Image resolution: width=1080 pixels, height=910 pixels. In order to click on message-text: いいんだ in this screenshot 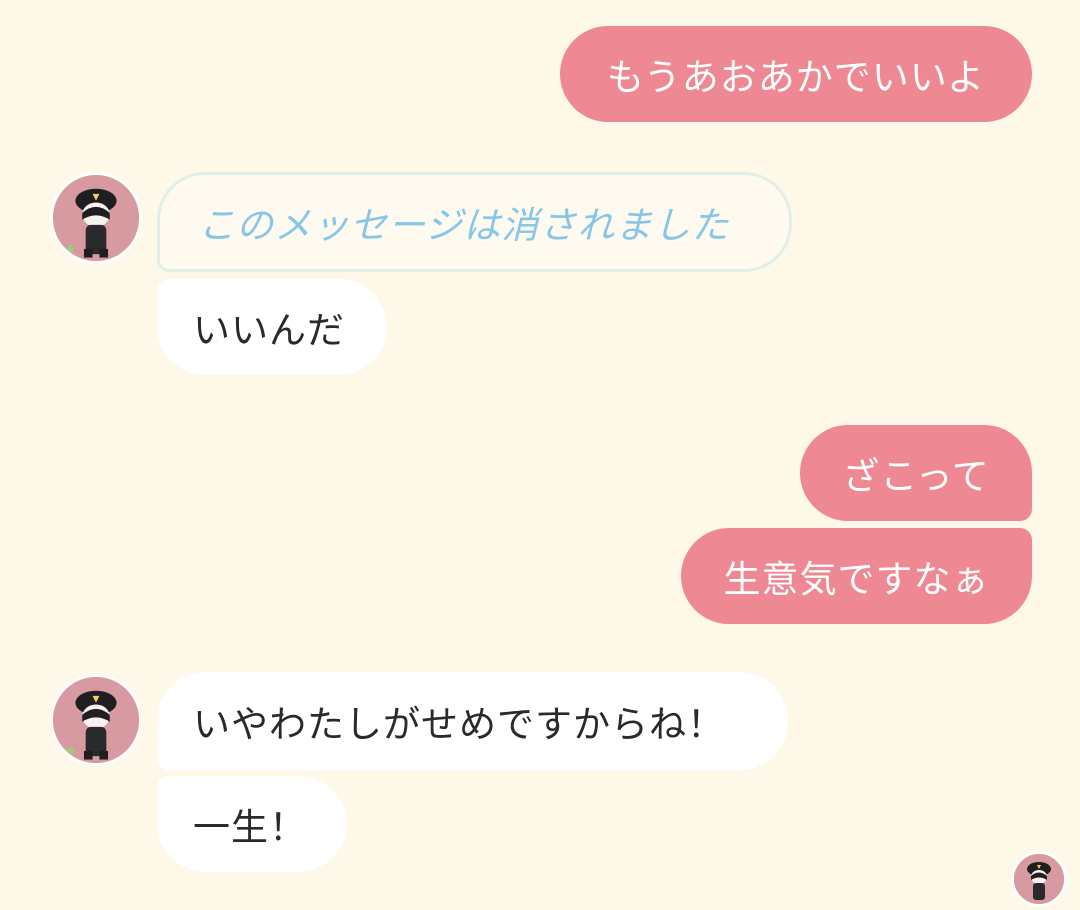, I will do `click(269, 330)`.